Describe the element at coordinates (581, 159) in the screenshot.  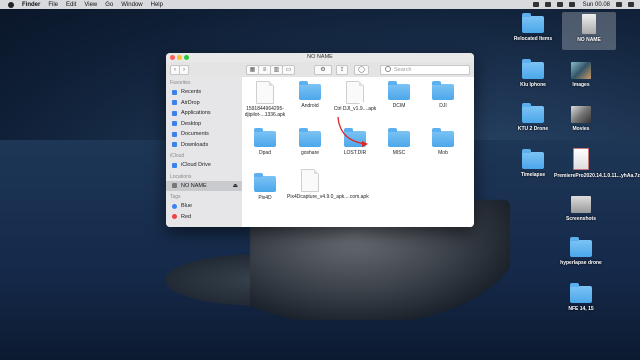
I see `archive-icon` at that location.